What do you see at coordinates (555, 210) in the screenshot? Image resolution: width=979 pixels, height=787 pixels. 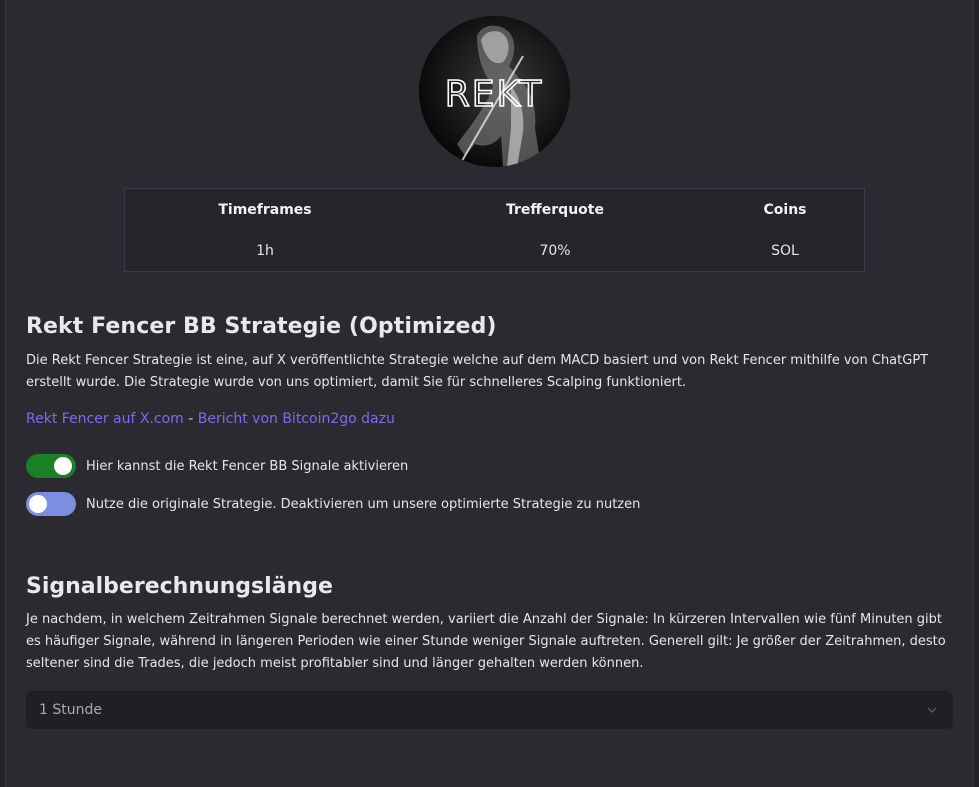 I see `stat-header: Trefferquote` at bounding box center [555, 210].